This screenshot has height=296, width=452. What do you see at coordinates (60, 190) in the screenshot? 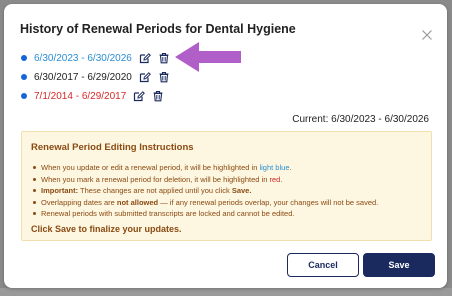
I see `important-label: Important:` at bounding box center [60, 190].